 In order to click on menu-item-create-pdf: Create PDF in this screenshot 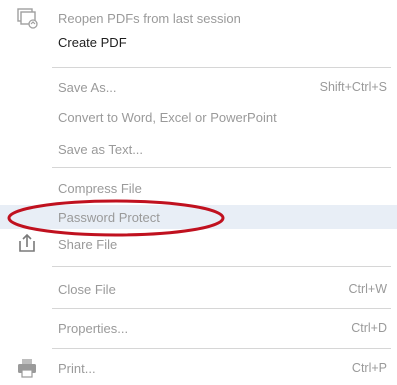, I will do `click(198, 42)`.